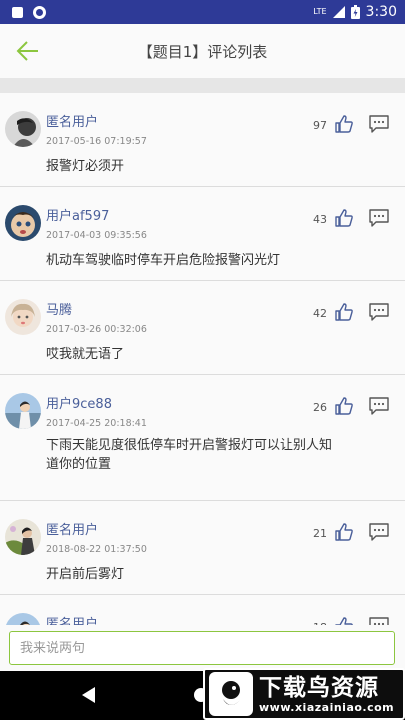  What do you see at coordinates (320, 313) in the screenshot?
I see `like-count: 42` at bounding box center [320, 313].